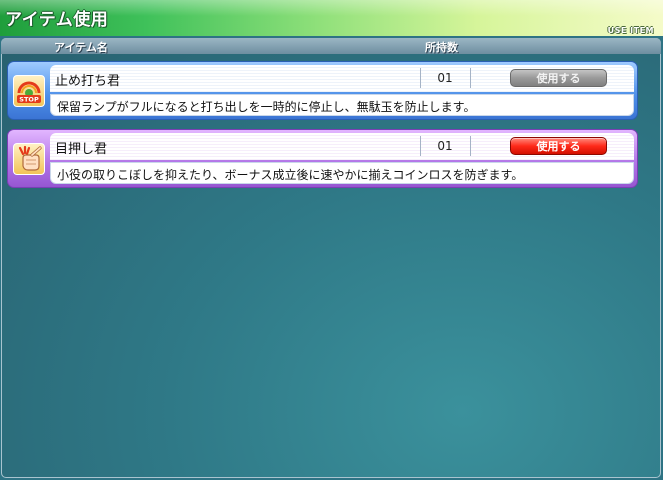 The width and height of the screenshot is (663, 480). What do you see at coordinates (290, 175) in the screenshot?
I see `item-description: 小役の取りこぼしを抑えたり、ボーナス成立後に速やかに揃えコインロスを防ぎます。` at bounding box center [290, 175].